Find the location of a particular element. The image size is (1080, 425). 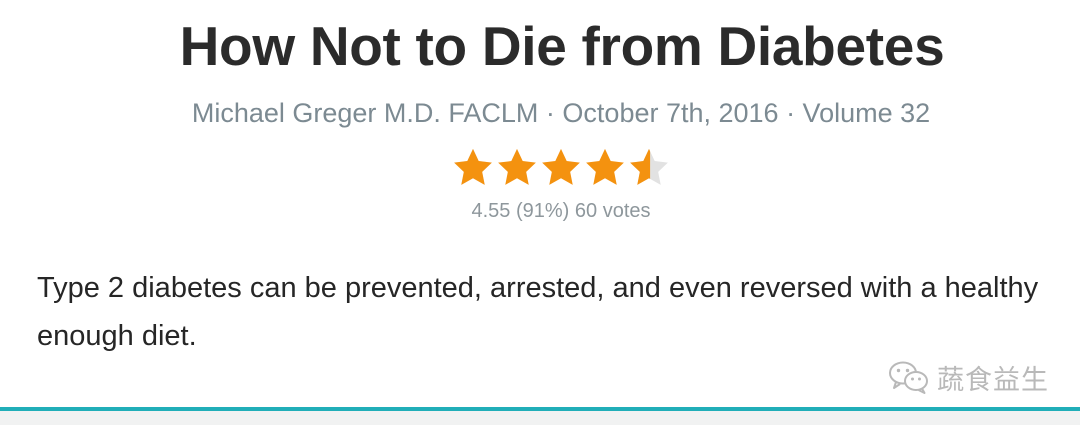

next-section-background is located at coordinates (540, 418).